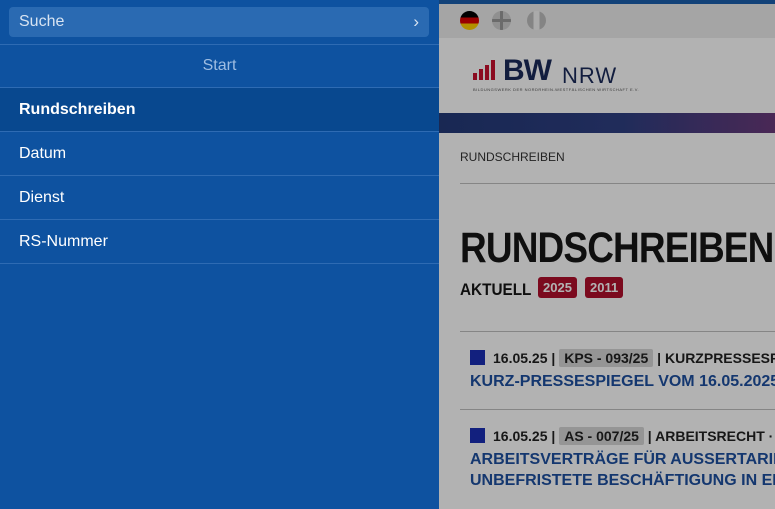 The width and height of the screenshot is (775, 509). What do you see at coordinates (416, 21) in the screenshot?
I see `chevron-right-icon: ›` at bounding box center [416, 21].